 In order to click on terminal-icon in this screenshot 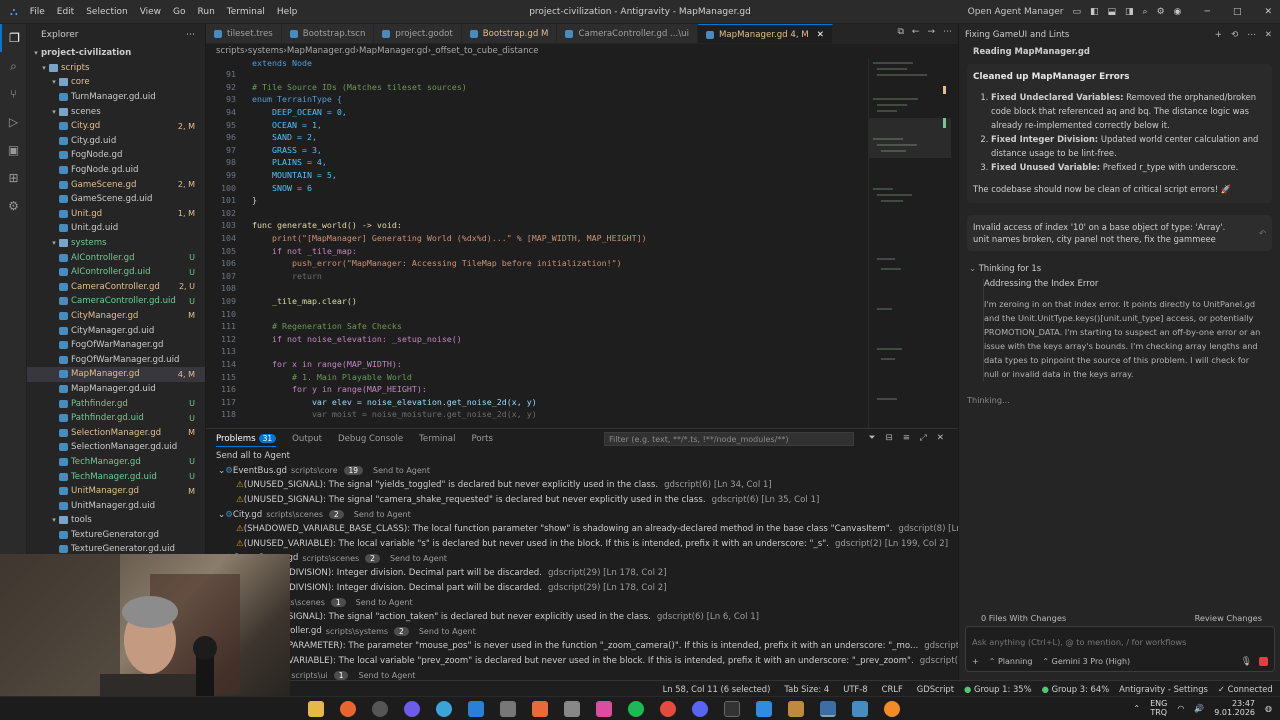, I will do `click(732, 709)`.